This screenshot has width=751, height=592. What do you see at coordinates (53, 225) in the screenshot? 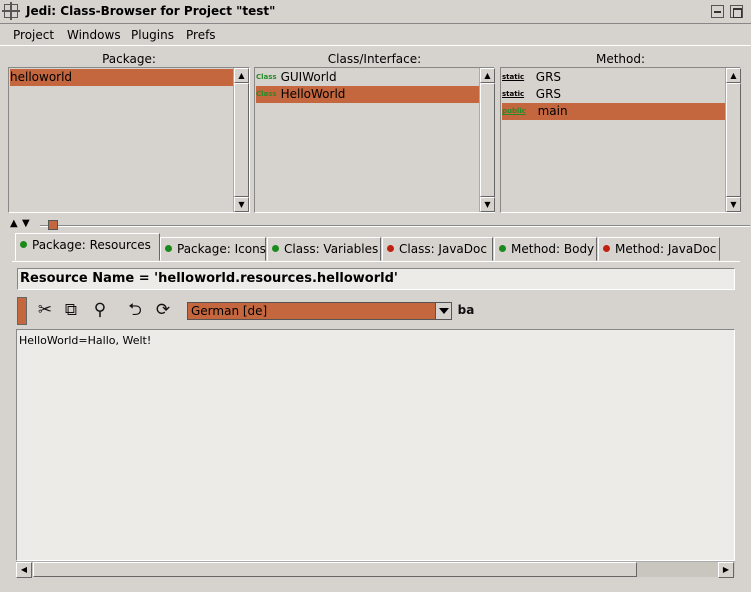
I see `splitter-handle` at bounding box center [53, 225].